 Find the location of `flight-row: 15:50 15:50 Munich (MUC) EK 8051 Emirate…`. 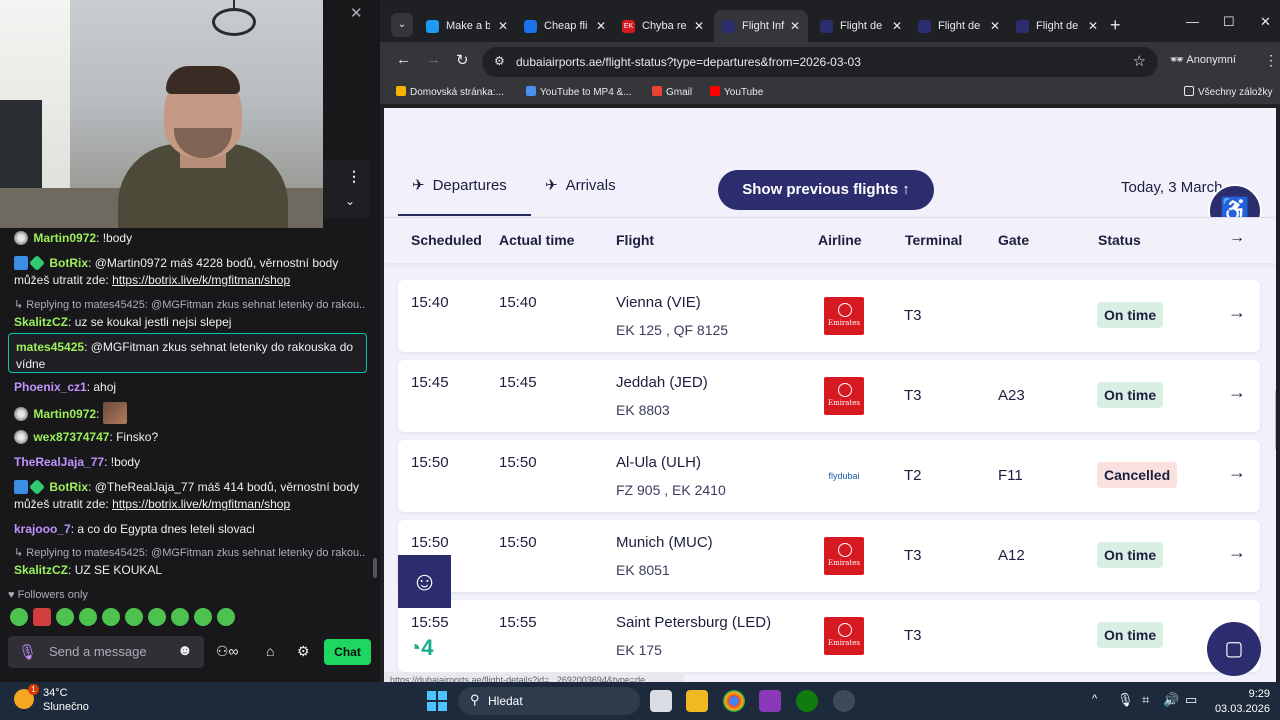

flight-row: 15:50 15:50 Munich (MUC) EK 8051 Emirate… is located at coordinates (829, 556).